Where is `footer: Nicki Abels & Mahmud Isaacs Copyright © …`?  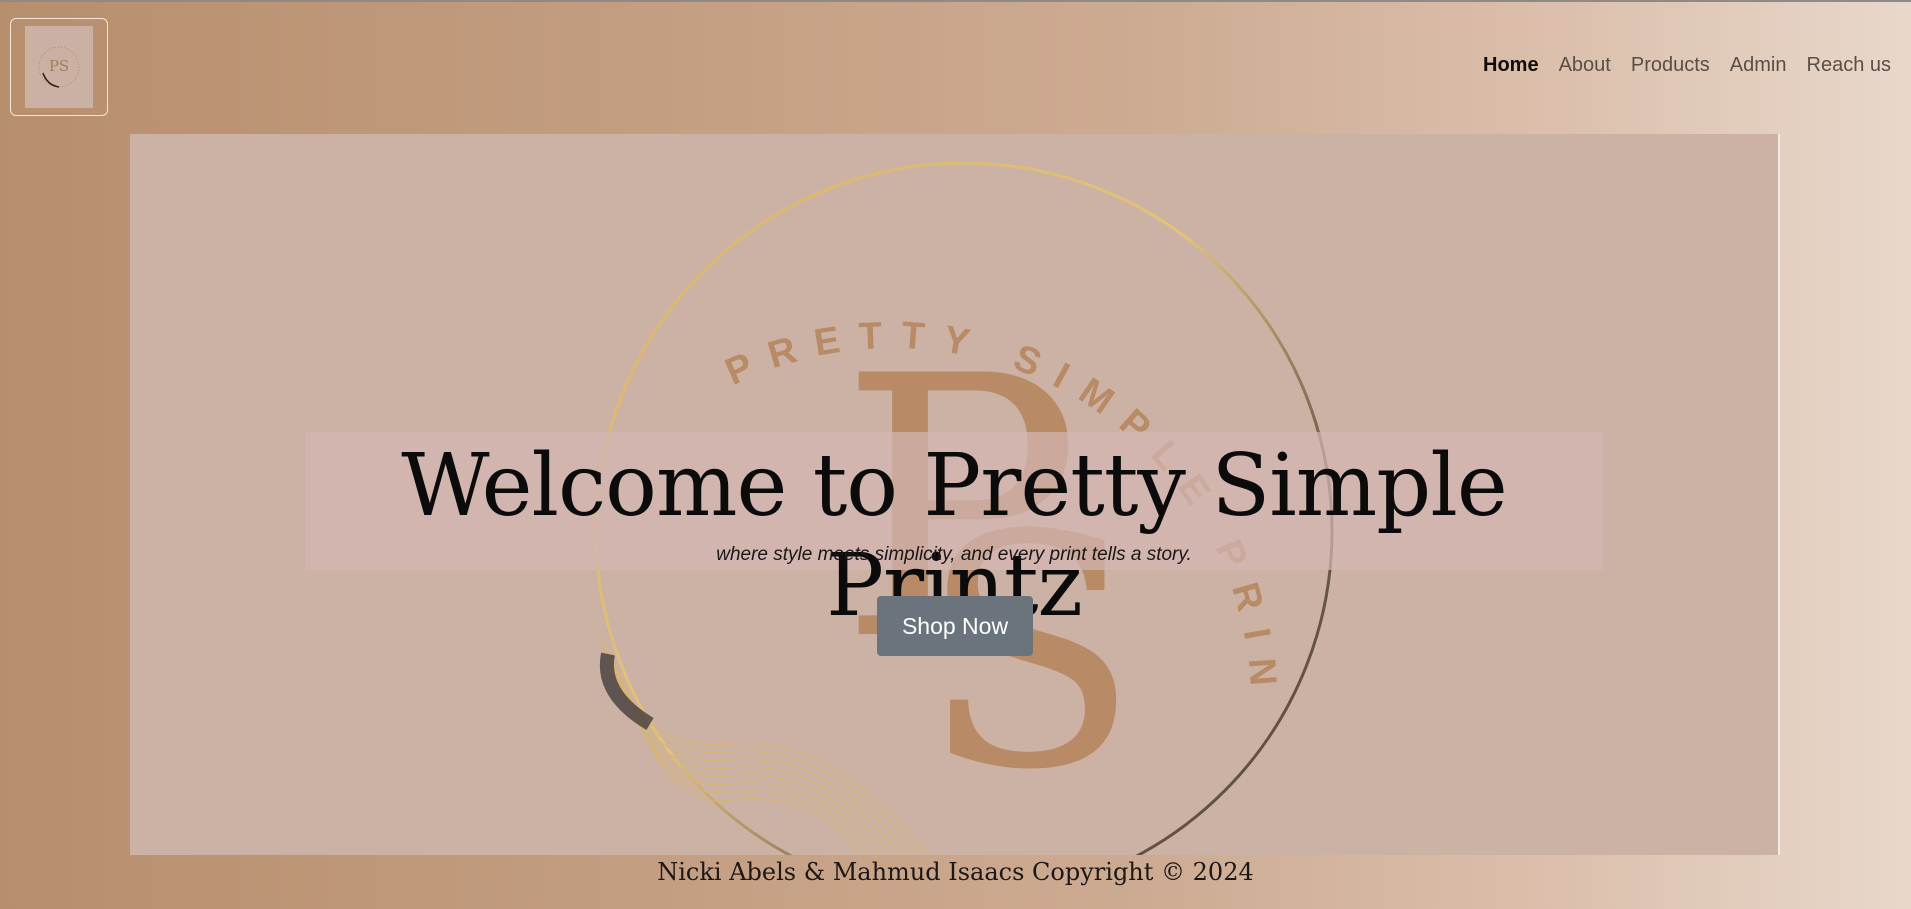
footer: Nicki Abels & Mahmud Isaacs Copyright © … is located at coordinates (955, 872).